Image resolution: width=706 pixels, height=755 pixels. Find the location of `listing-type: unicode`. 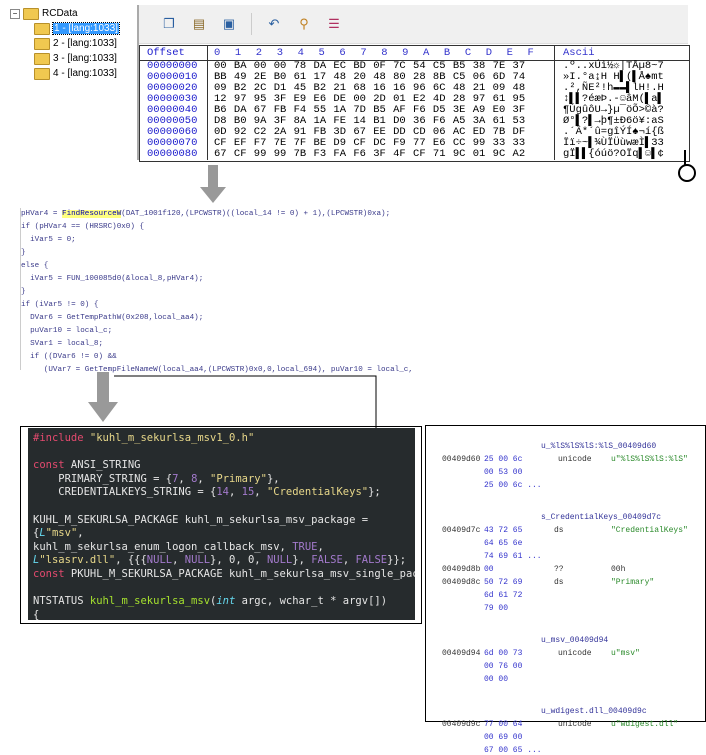

listing-type: unicode is located at coordinates (575, 459).